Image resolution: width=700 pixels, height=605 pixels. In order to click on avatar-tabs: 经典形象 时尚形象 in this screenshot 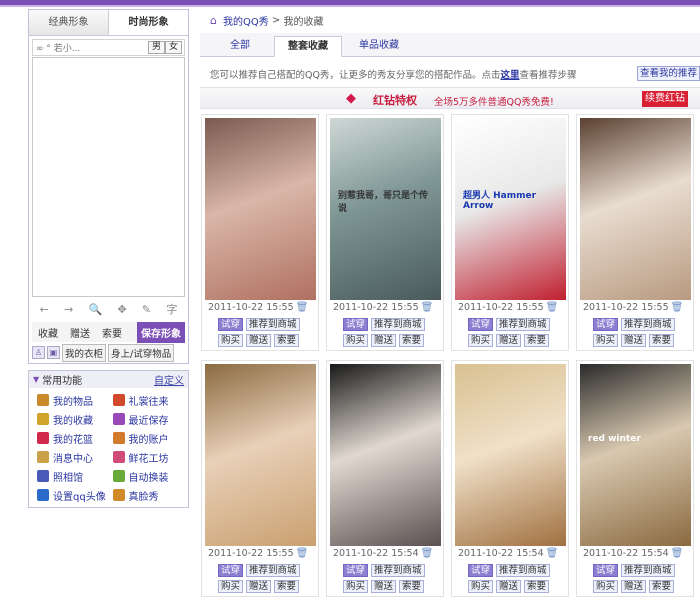, I will do `click(108, 23)`.